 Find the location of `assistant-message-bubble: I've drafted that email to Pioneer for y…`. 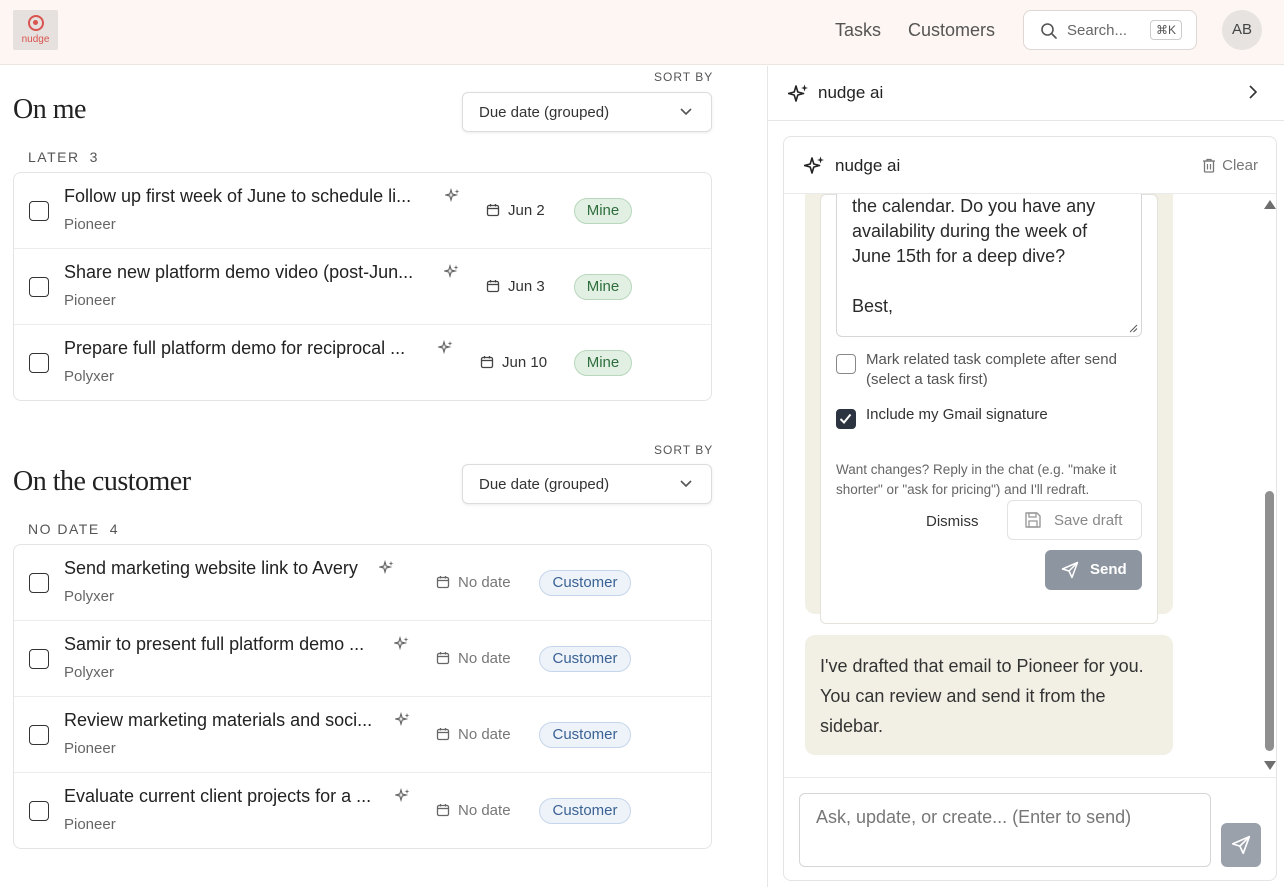

assistant-message-bubble: I've drafted that email to Pioneer for y… is located at coordinates (989, 695).